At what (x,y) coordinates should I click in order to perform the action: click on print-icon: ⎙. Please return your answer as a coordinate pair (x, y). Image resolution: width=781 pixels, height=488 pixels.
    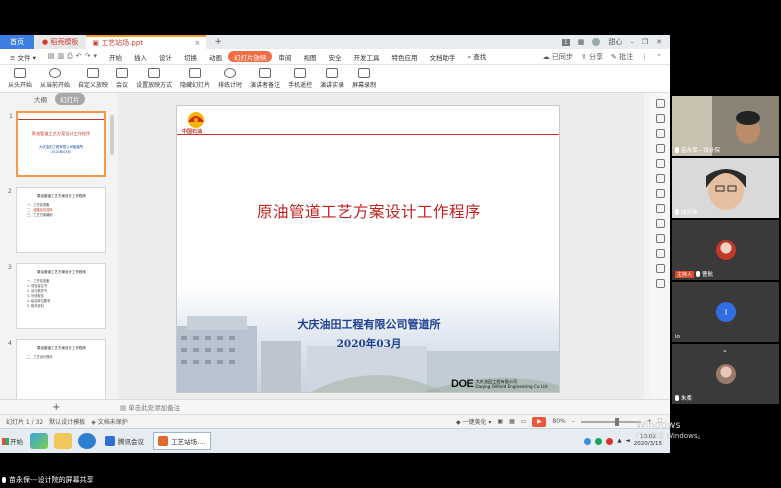
    Looking at the image, I should click on (70, 56).